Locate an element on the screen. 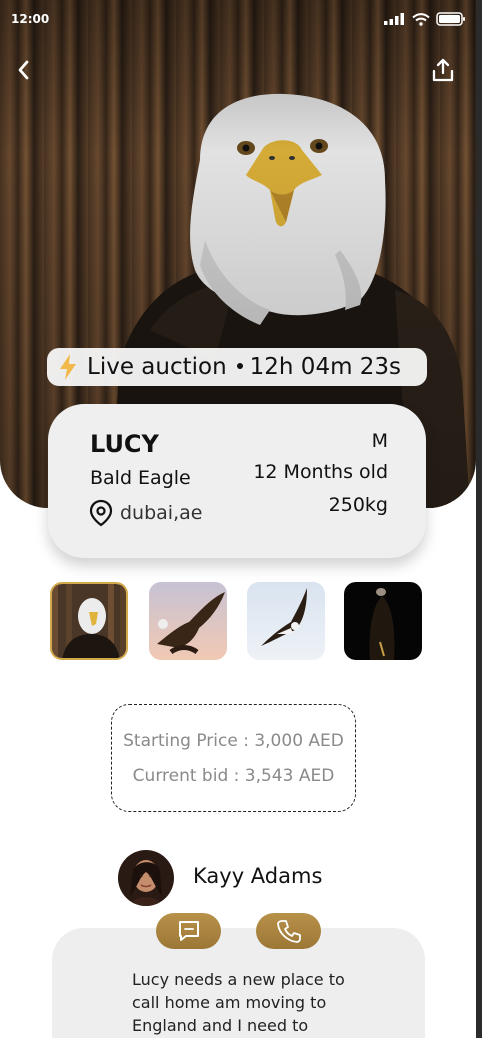  back-button is located at coordinates (23, 70).